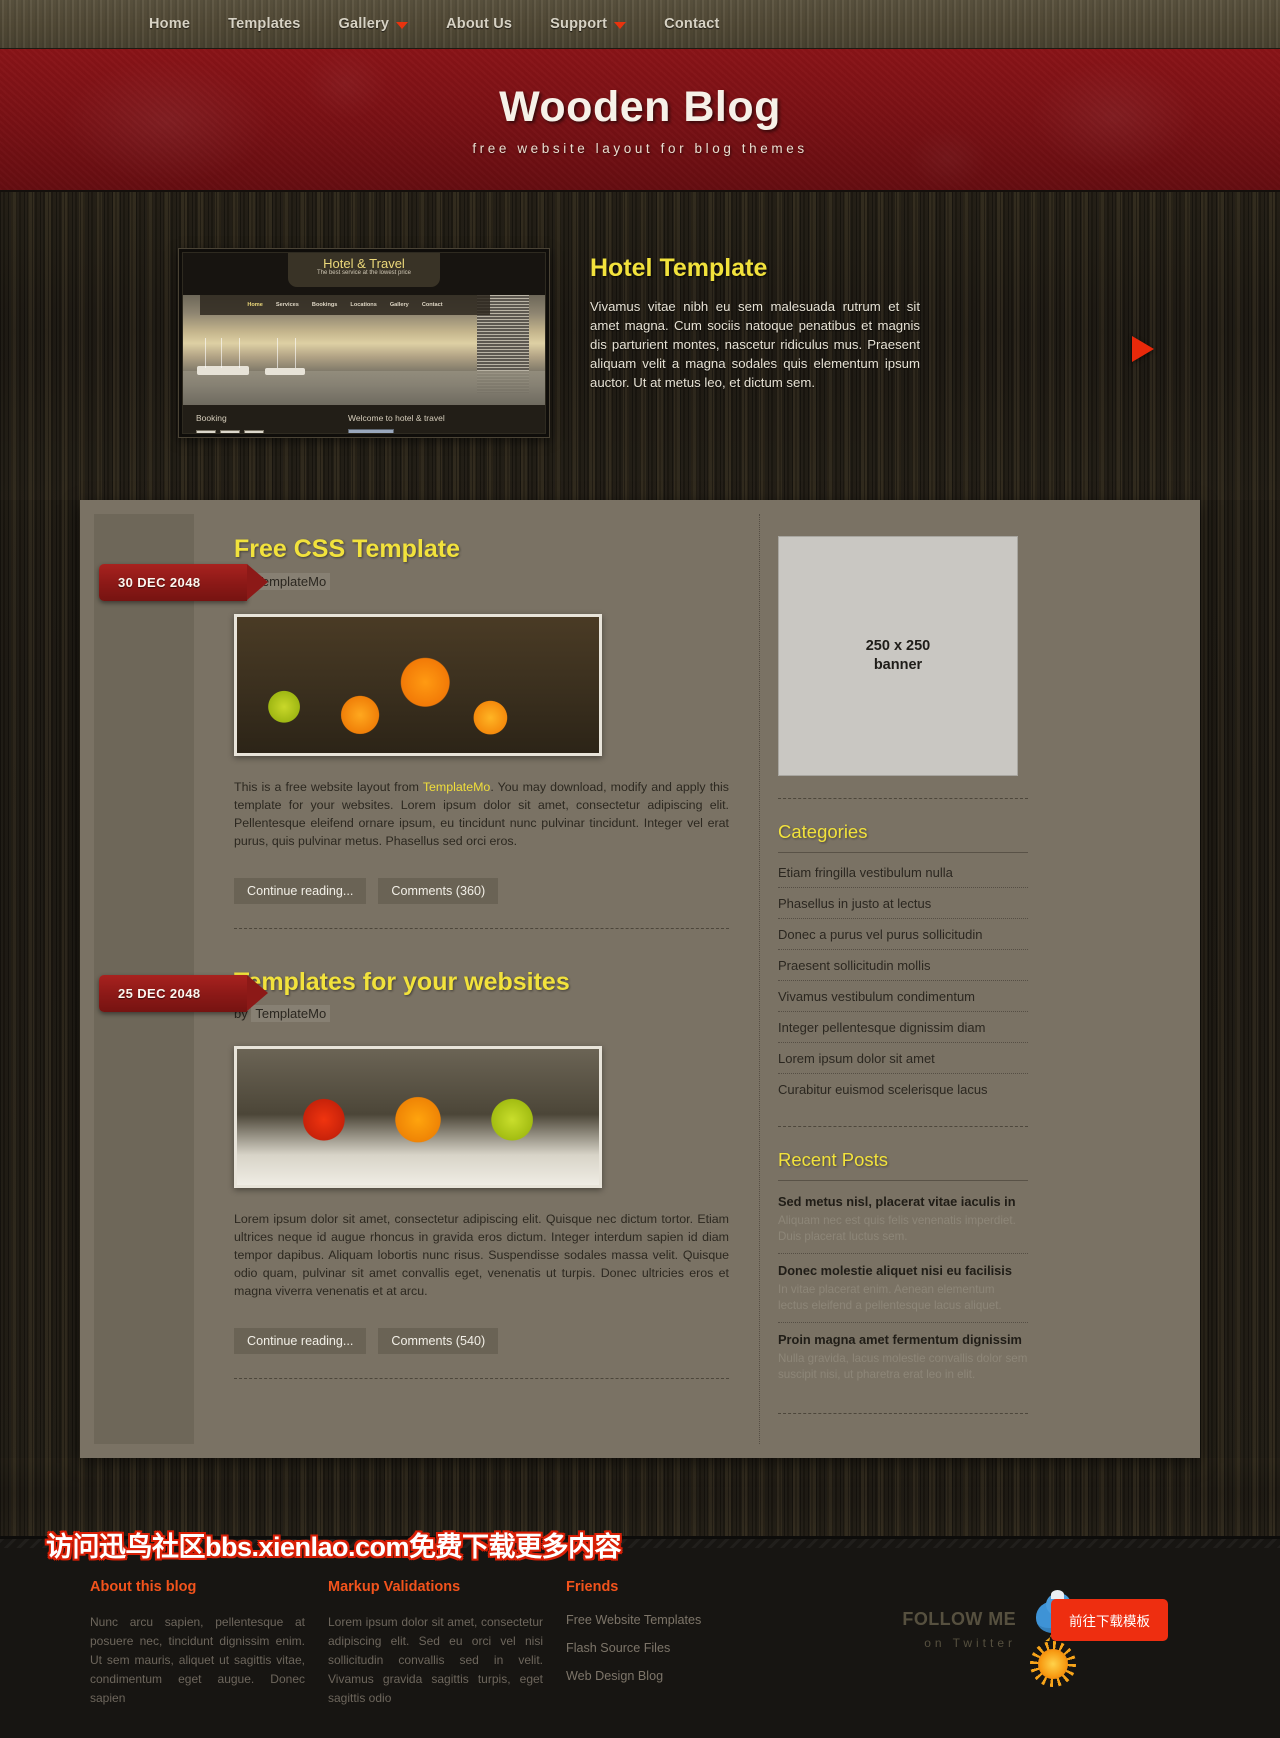 This screenshot has width=1280, height=1738. What do you see at coordinates (438, 1341) in the screenshot?
I see `comments-button: Comments (540)` at bounding box center [438, 1341].